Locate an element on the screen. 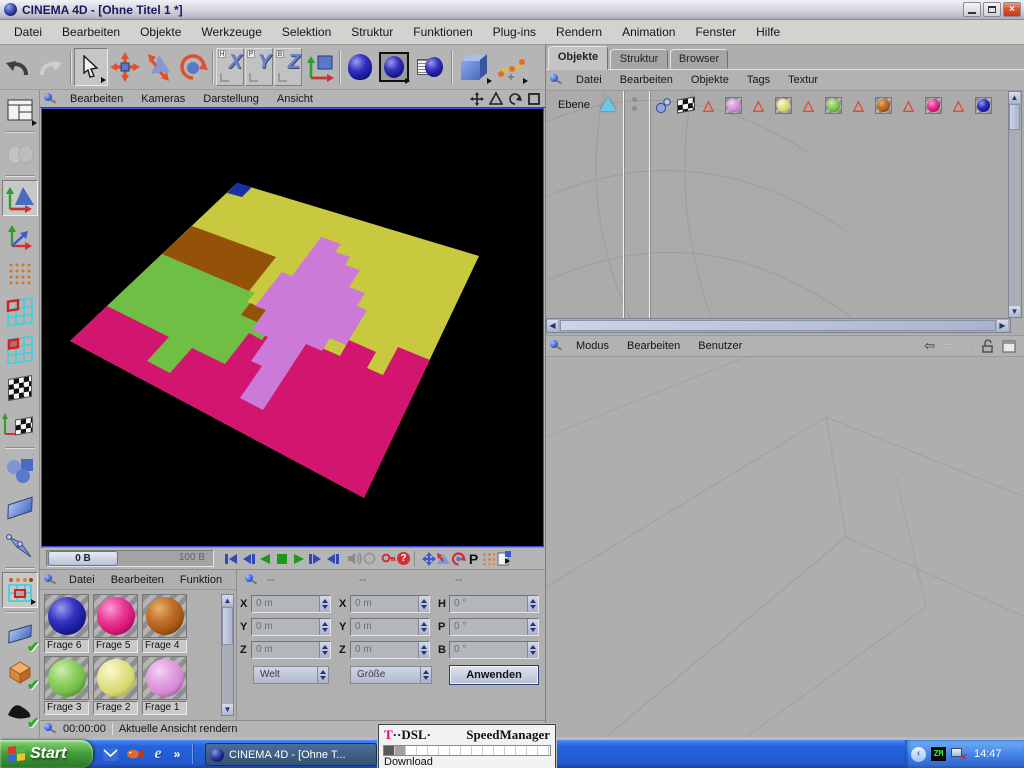 Image resolution: width=1024 pixels, height=768 pixels. om-menu-objekte: Objekte is located at coordinates (710, 80).